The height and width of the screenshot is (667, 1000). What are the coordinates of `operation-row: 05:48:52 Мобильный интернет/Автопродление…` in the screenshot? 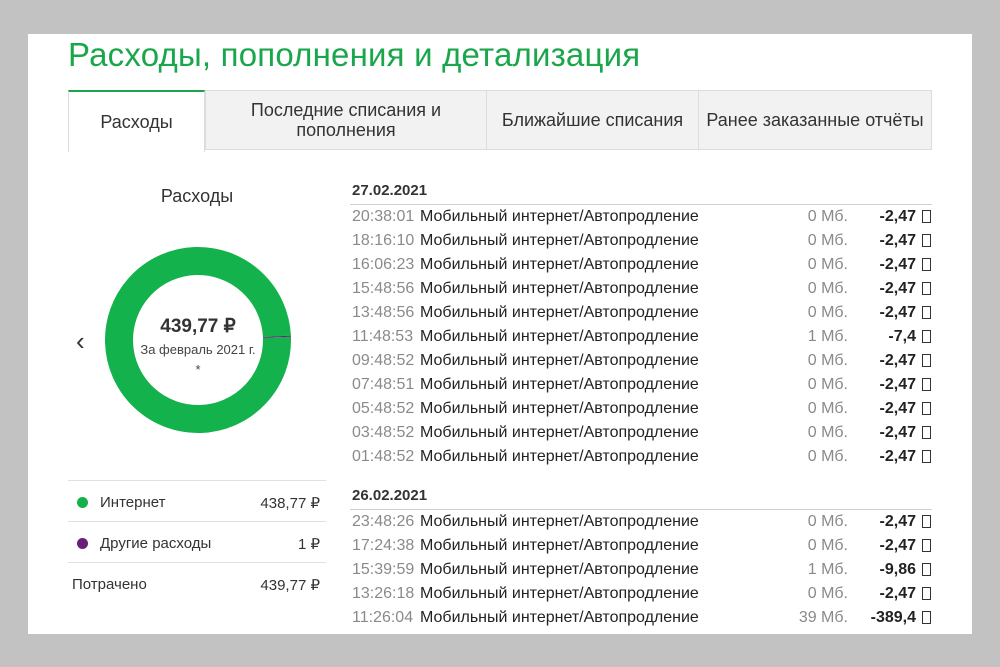 It's located at (641, 409).